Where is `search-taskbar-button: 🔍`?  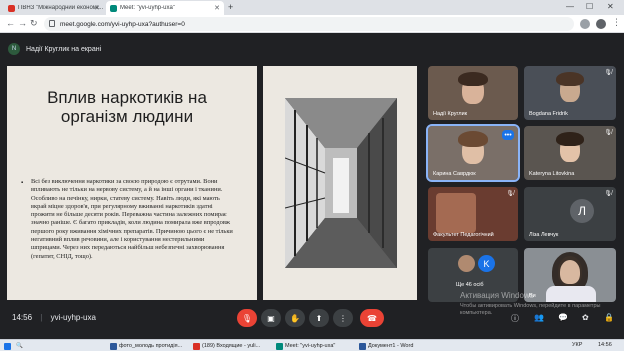
search-taskbar-button: 🔍 is located at coordinates (19, 346).